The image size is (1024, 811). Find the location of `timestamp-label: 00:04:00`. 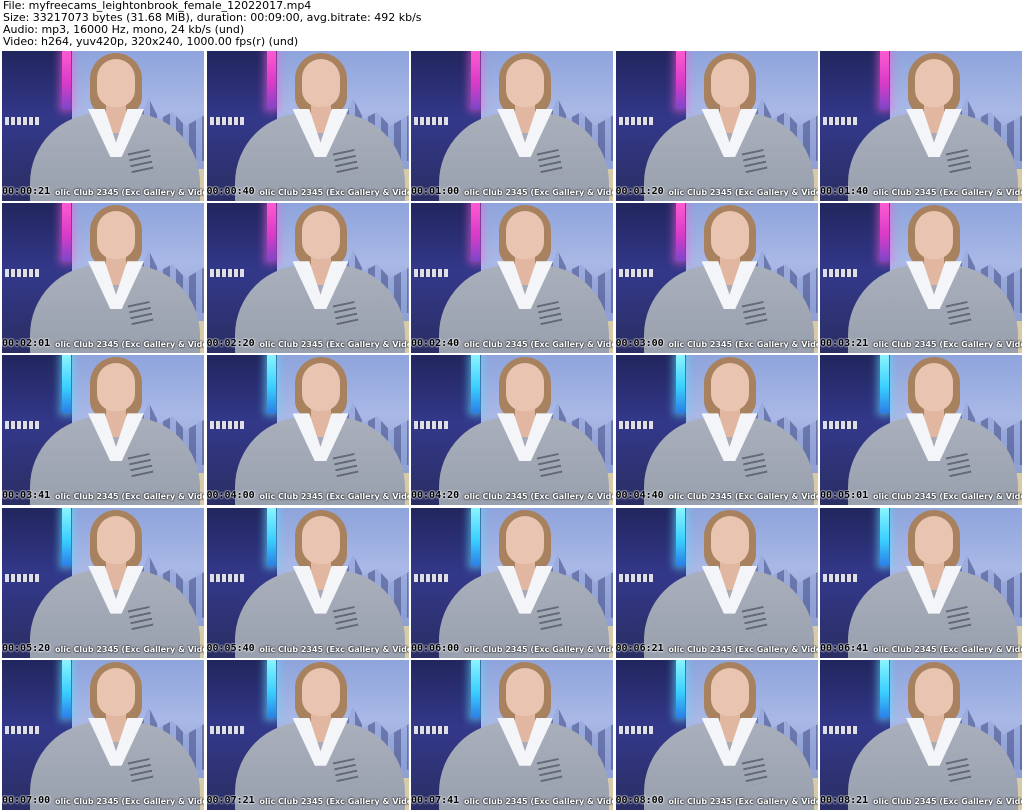

timestamp-label: 00:04:00 is located at coordinates (230, 496).